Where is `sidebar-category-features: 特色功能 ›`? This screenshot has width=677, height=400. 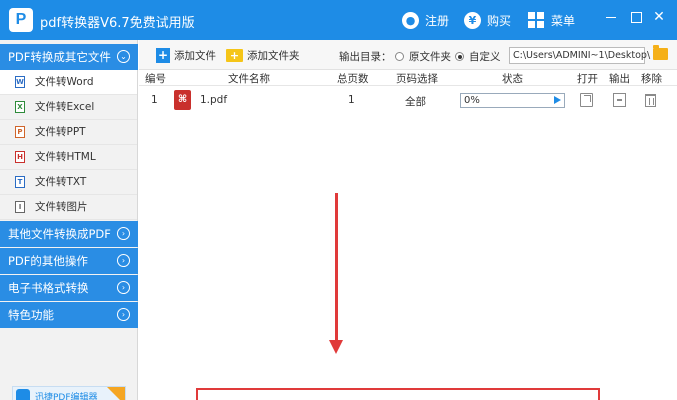
sidebar-category-features: 特色功能 › is located at coordinates (69, 315).